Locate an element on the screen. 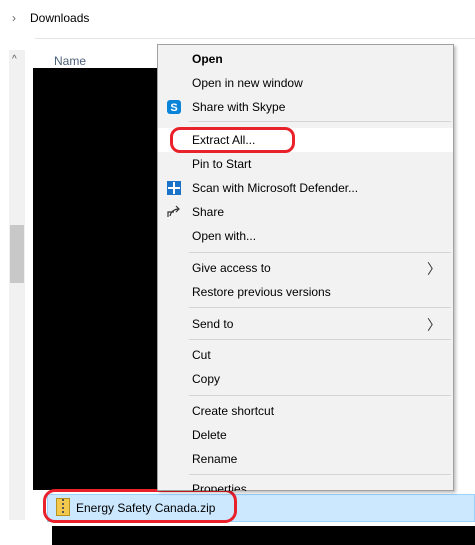  menu-item-label: Cut is located at coordinates (201, 355).